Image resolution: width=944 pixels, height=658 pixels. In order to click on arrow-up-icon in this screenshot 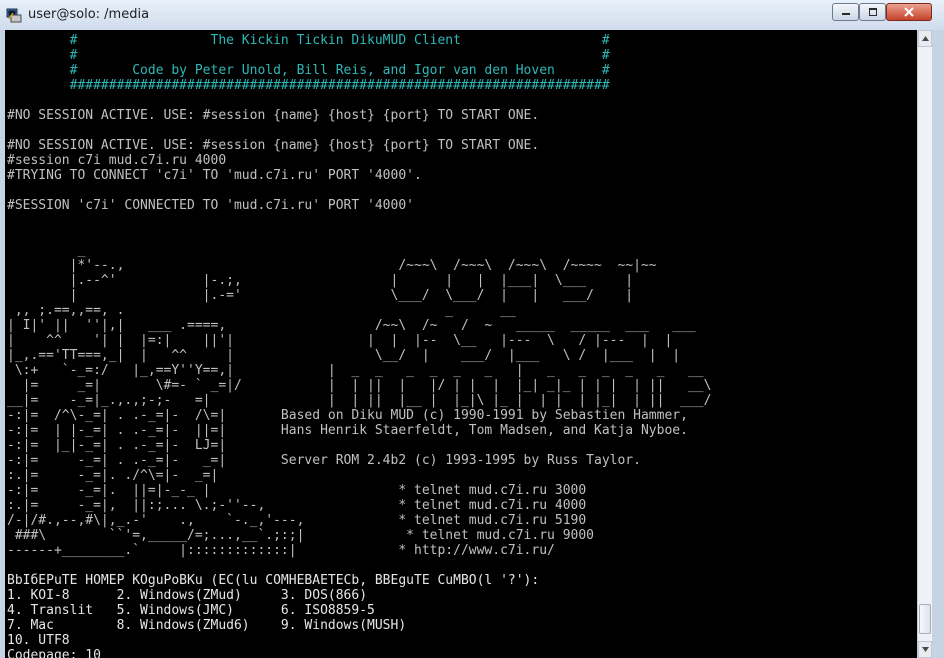, I will do `click(925, 38)`.